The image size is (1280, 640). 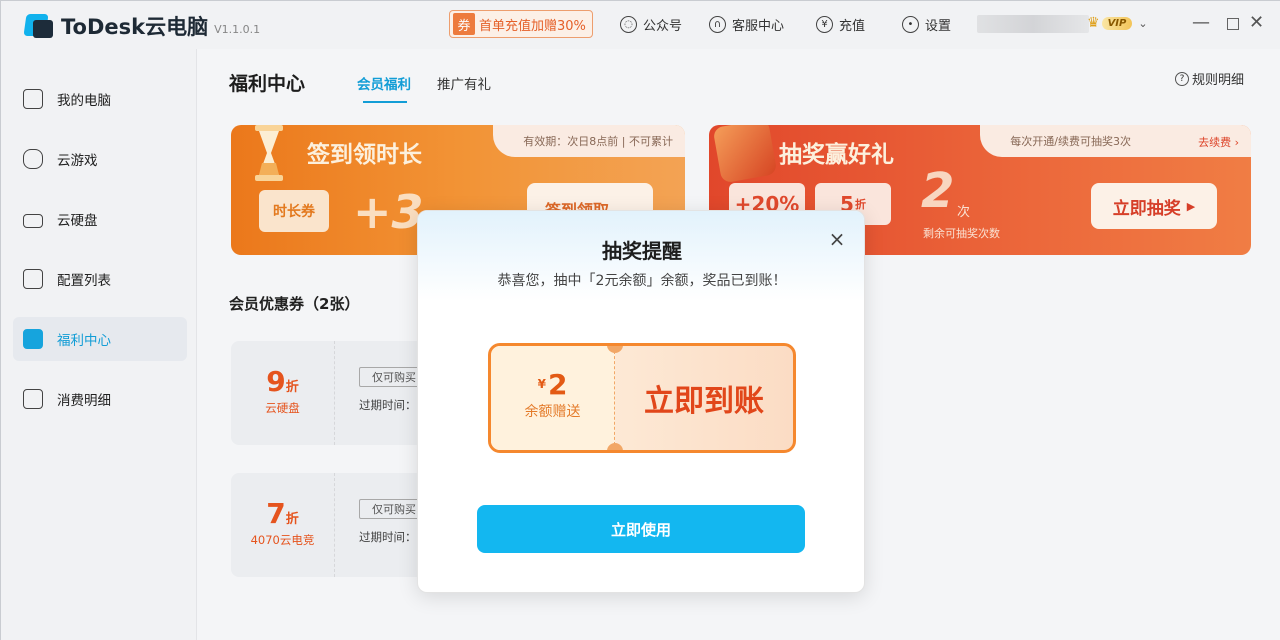 I want to click on prize-currency: ¥, so click(x=541, y=384).